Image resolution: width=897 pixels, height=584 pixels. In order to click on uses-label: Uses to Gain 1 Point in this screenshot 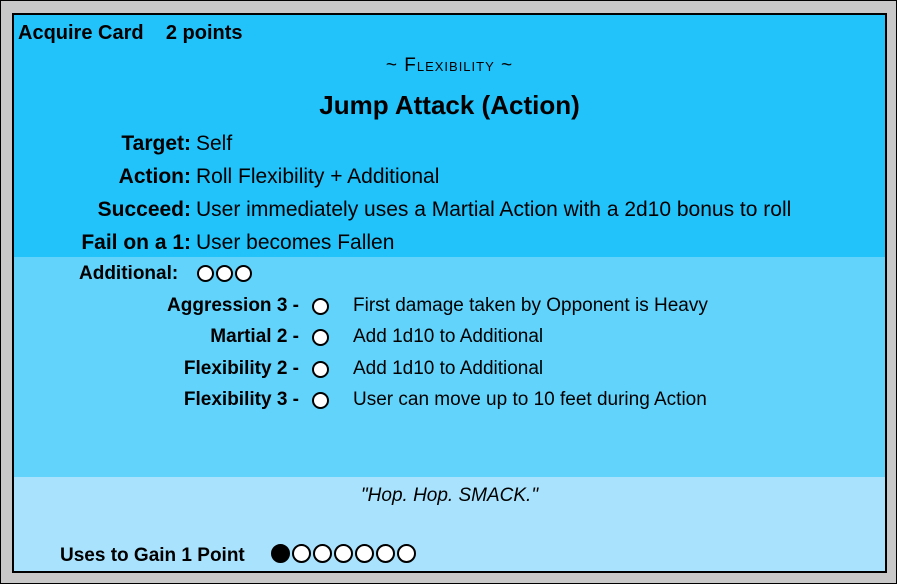, I will do `click(152, 555)`.